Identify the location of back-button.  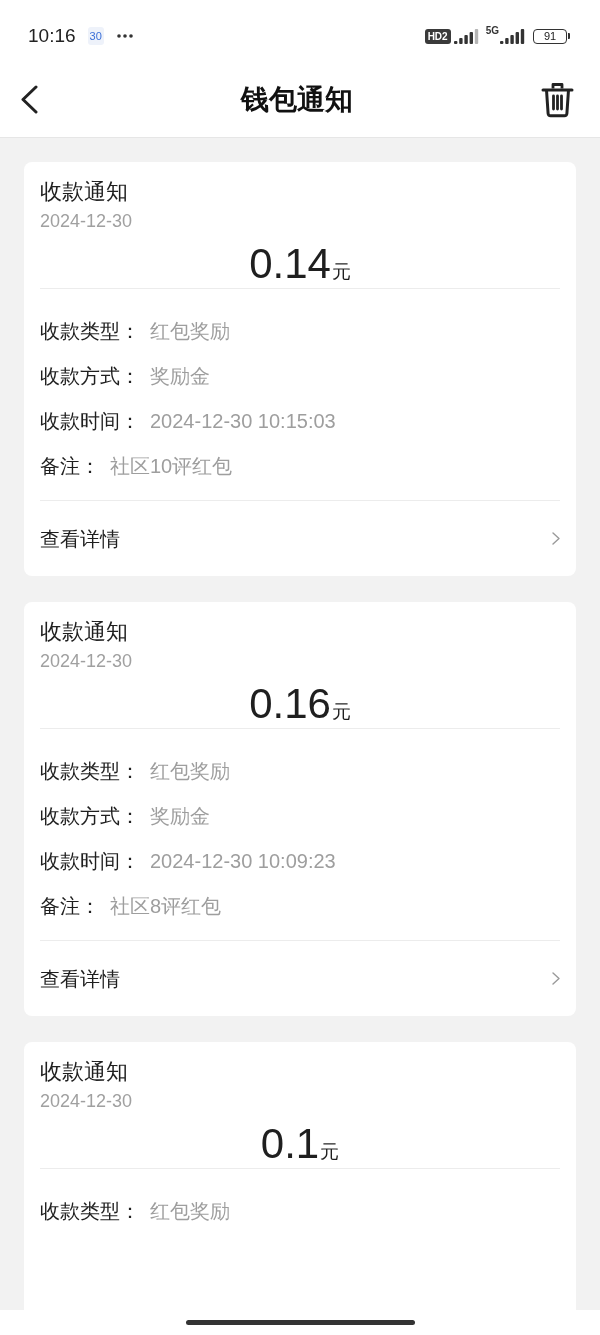
(29, 99).